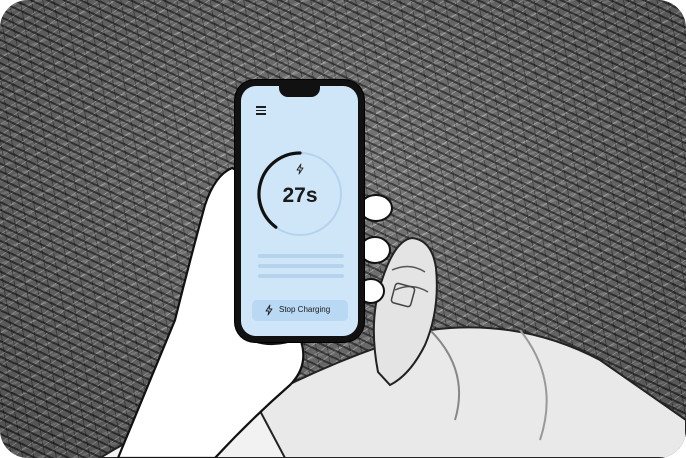 This screenshot has height=458, width=686. What do you see at coordinates (300, 195) in the screenshot?
I see `timer-value: 27s` at bounding box center [300, 195].